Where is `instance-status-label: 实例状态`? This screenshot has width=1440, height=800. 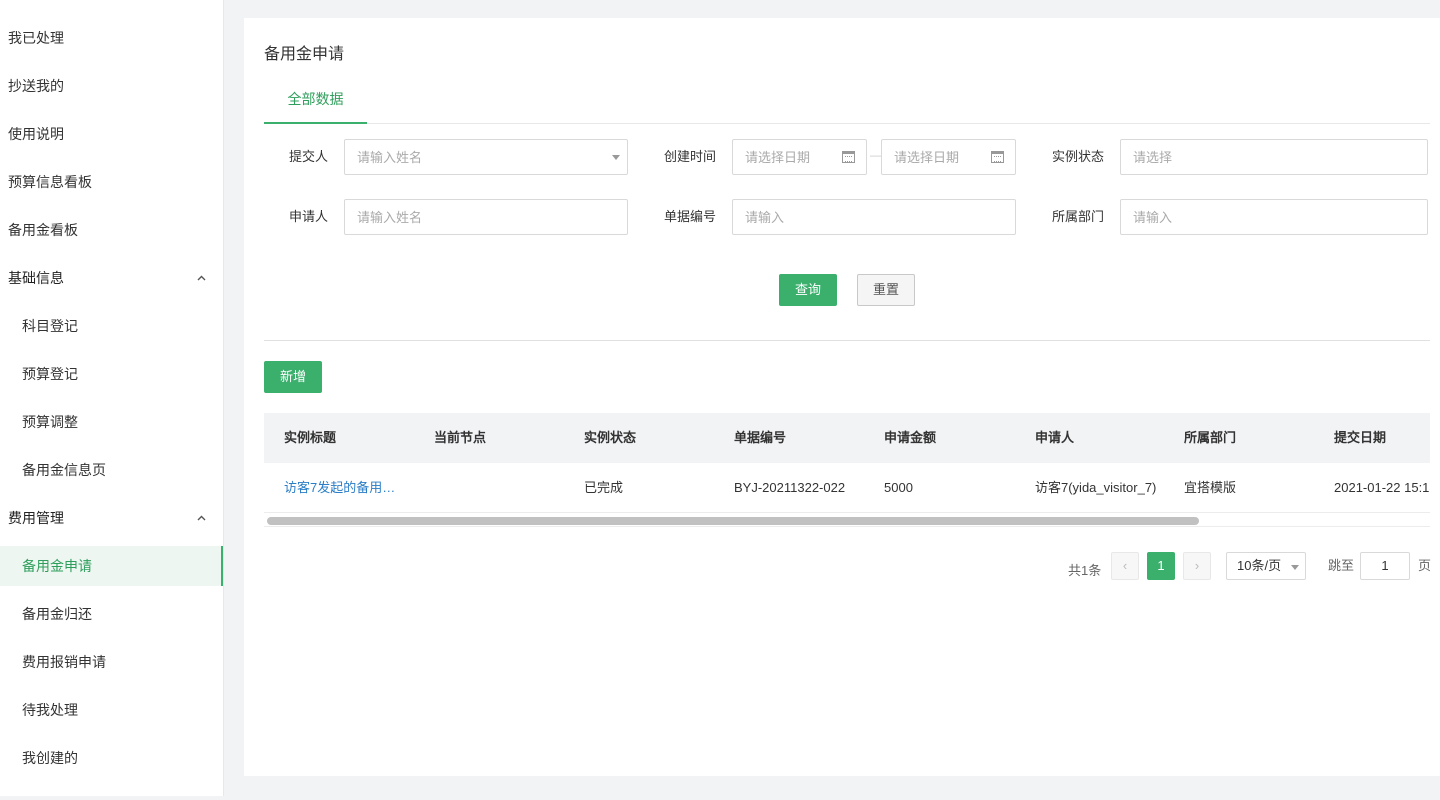 instance-status-label: 实例状态 is located at coordinates (1077, 156).